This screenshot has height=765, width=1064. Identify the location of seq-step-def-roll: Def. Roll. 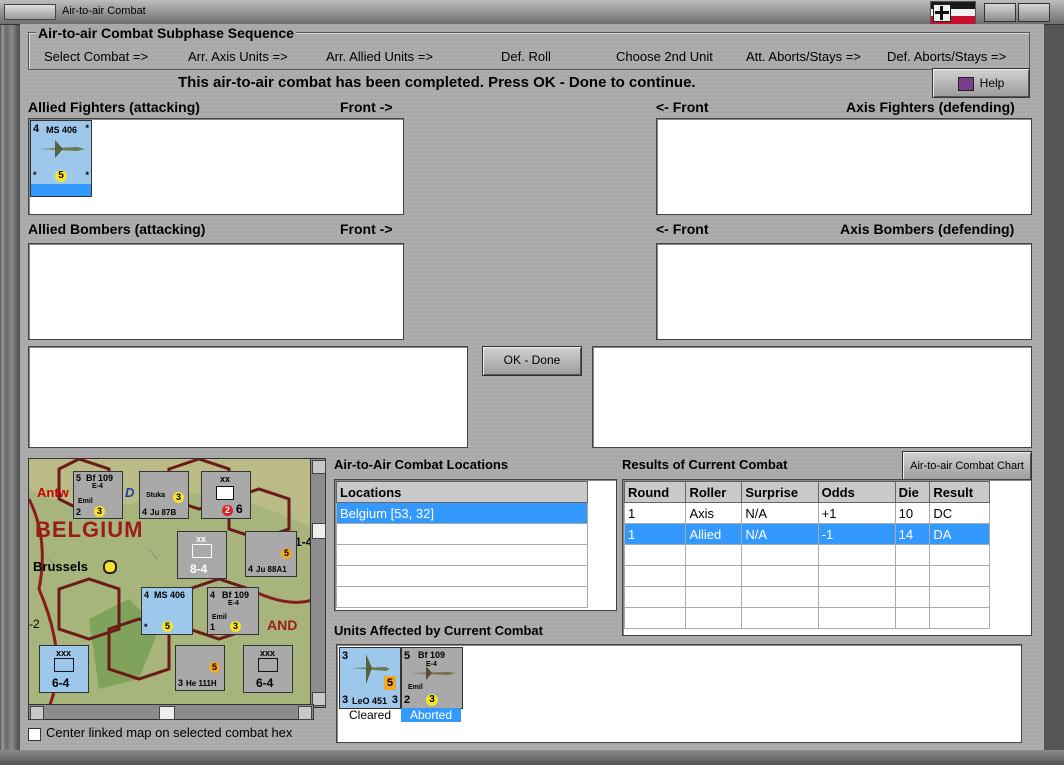
(526, 56).